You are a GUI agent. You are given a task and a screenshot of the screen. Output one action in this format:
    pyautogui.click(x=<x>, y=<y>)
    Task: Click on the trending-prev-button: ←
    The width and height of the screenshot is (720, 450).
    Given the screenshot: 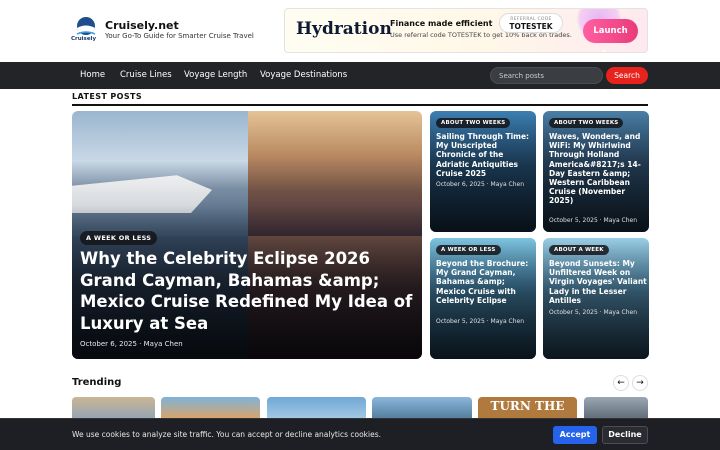 What is the action you would take?
    pyautogui.click(x=621, y=383)
    